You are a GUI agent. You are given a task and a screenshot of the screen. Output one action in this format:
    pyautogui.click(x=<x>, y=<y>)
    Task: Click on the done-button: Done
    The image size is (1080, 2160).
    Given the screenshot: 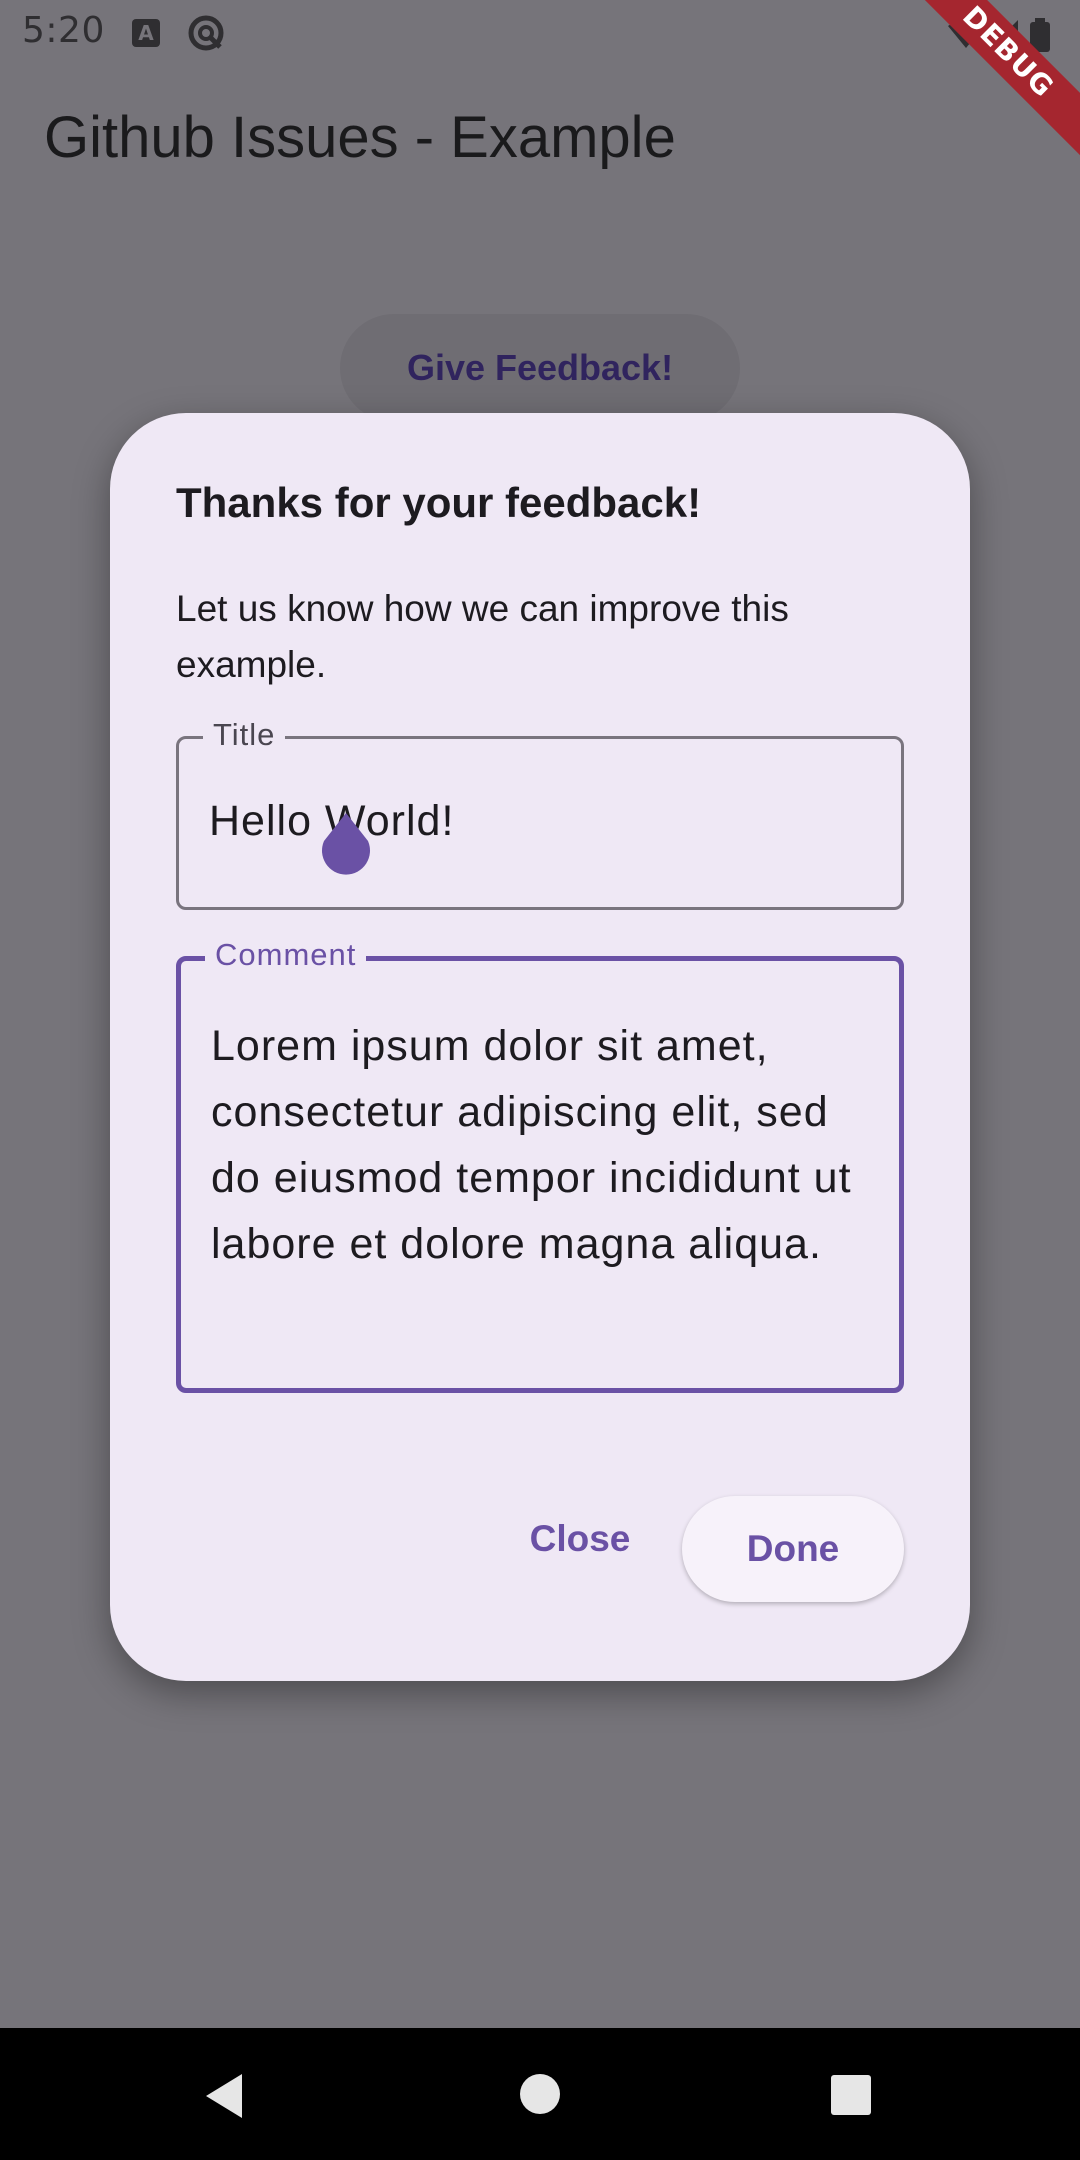 What is the action you would take?
    pyautogui.click(x=793, y=1549)
    